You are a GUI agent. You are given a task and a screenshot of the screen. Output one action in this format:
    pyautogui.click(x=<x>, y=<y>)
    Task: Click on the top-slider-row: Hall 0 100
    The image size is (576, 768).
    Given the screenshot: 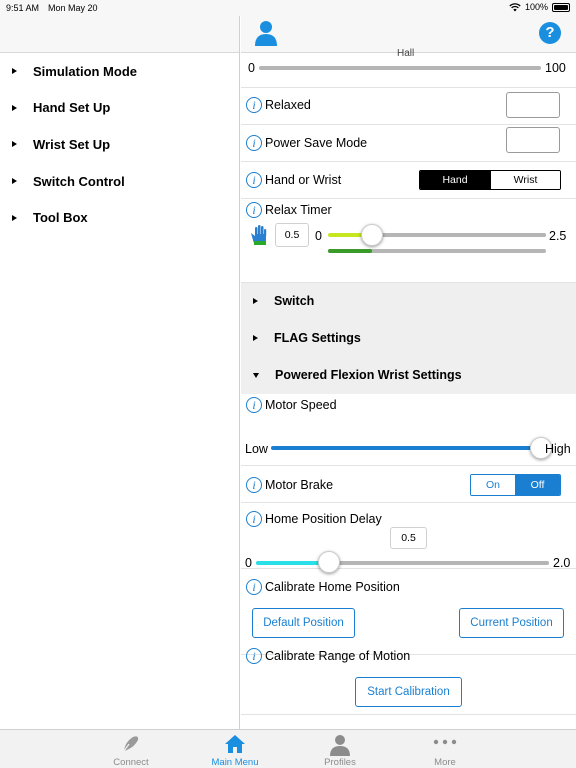 What is the action you would take?
    pyautogui.click(x=408, y=68)
    